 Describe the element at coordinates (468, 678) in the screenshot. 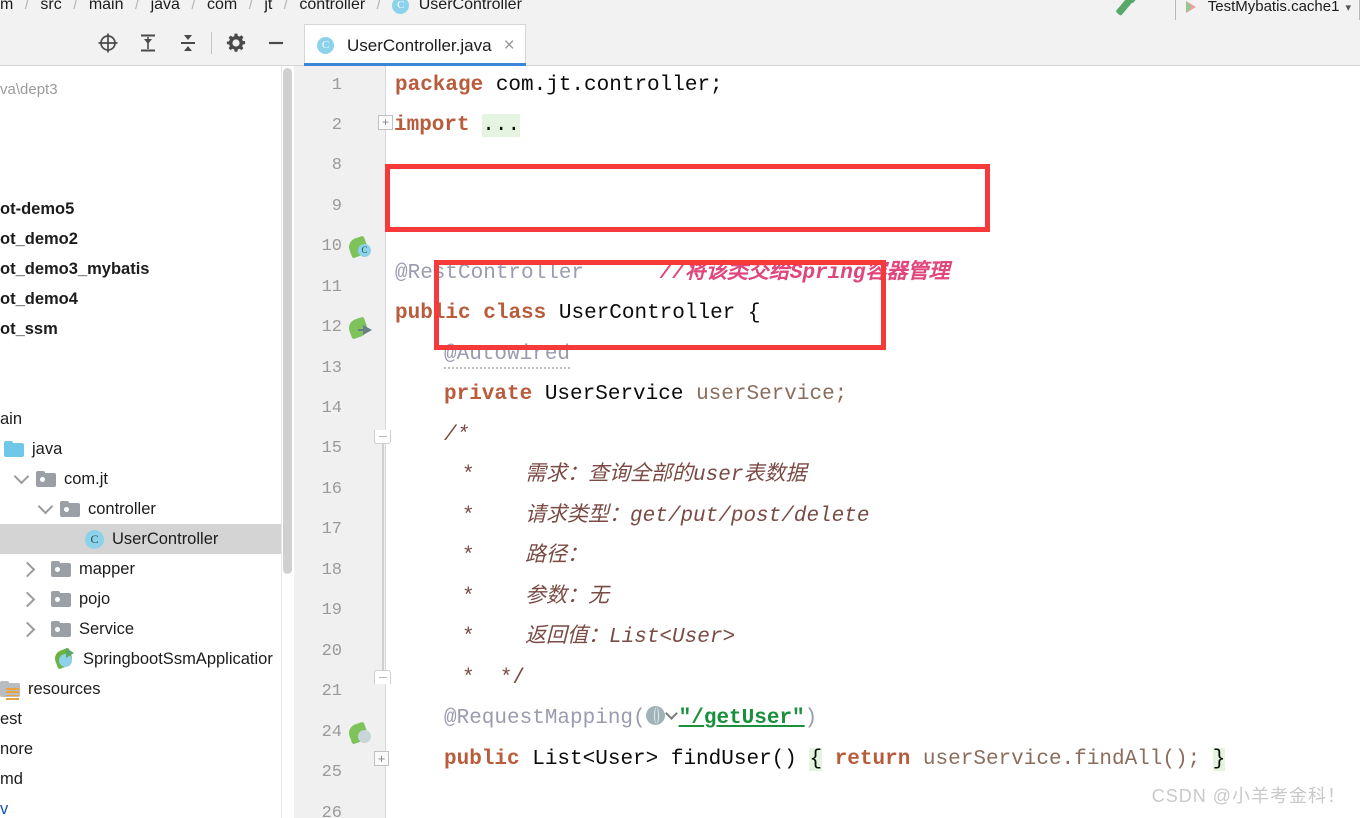

I see `javadoc-star: *` at that location.